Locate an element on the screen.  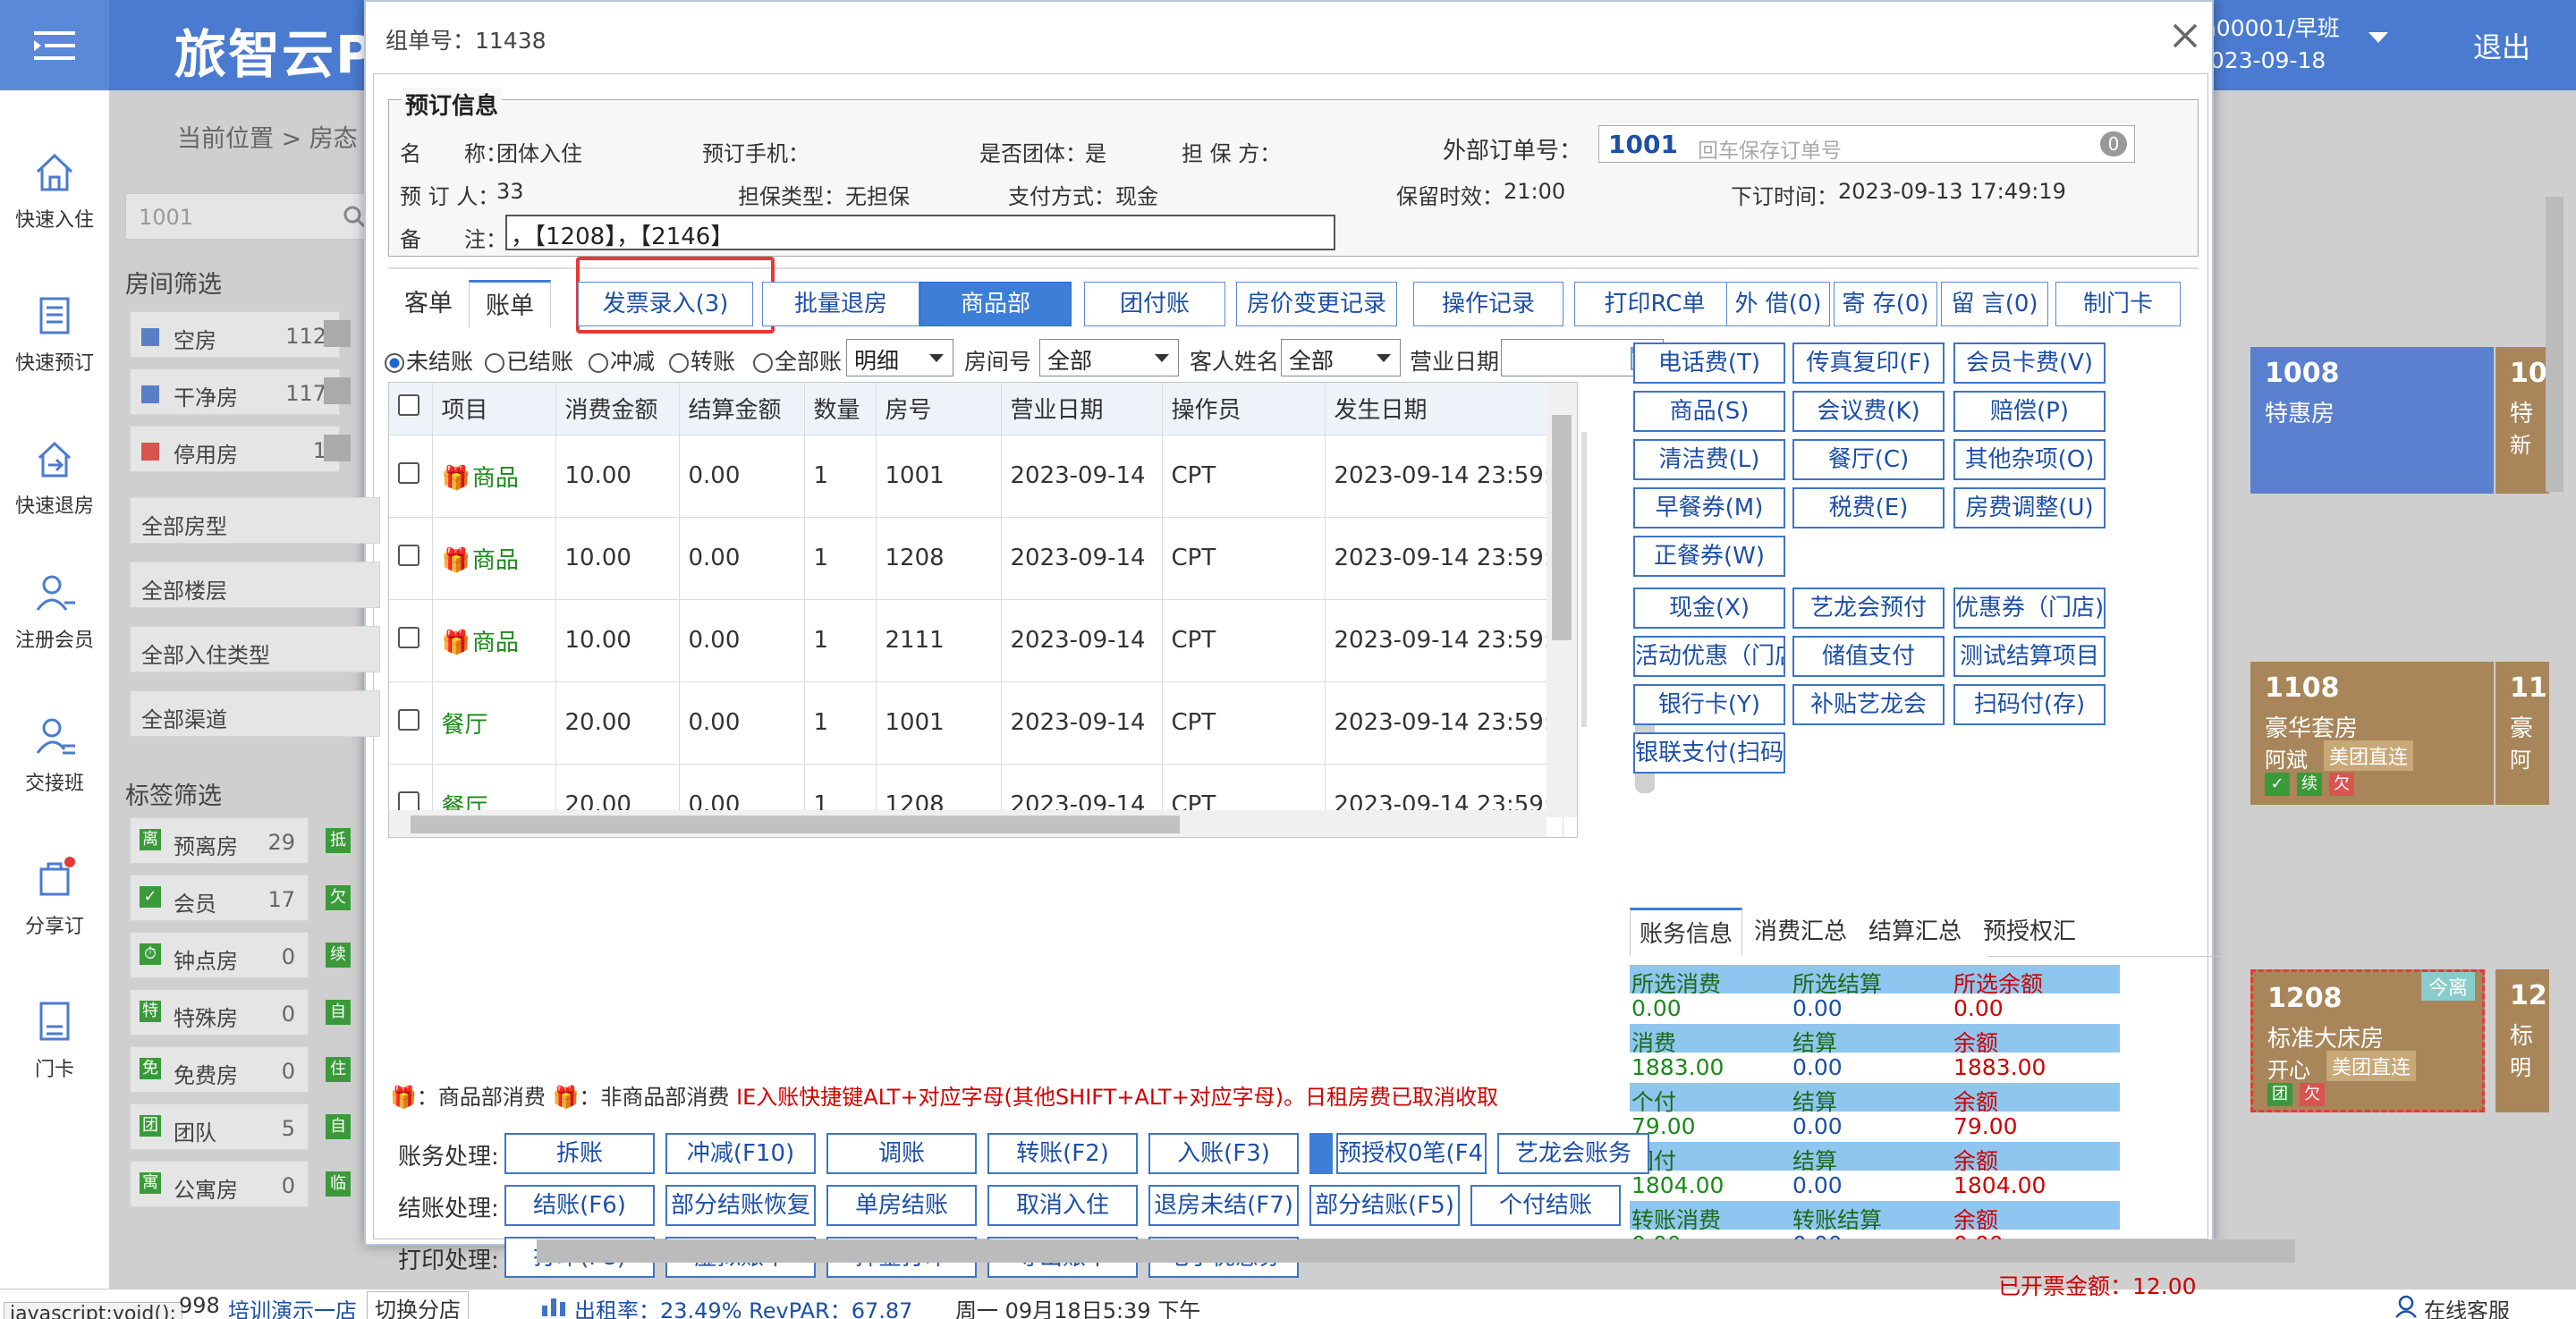
splitter is located at coordinates (1584, 579).